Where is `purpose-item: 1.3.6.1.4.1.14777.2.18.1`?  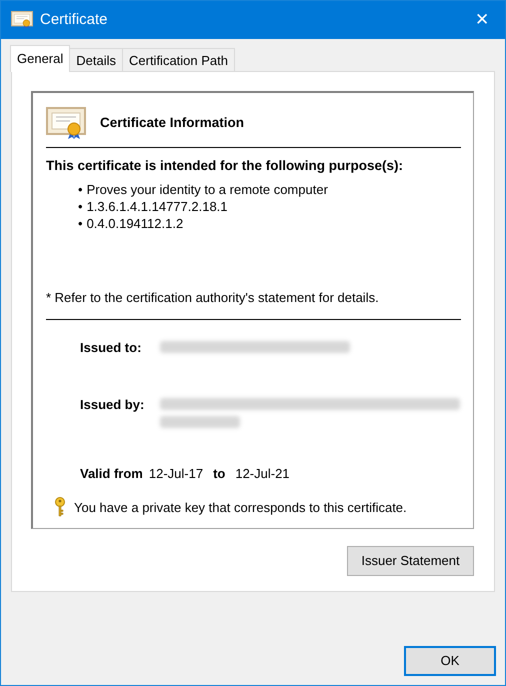 purpose-item: 1.3.6.1.4.1.14777.2.18.1 is located at coordinates (157, 207).